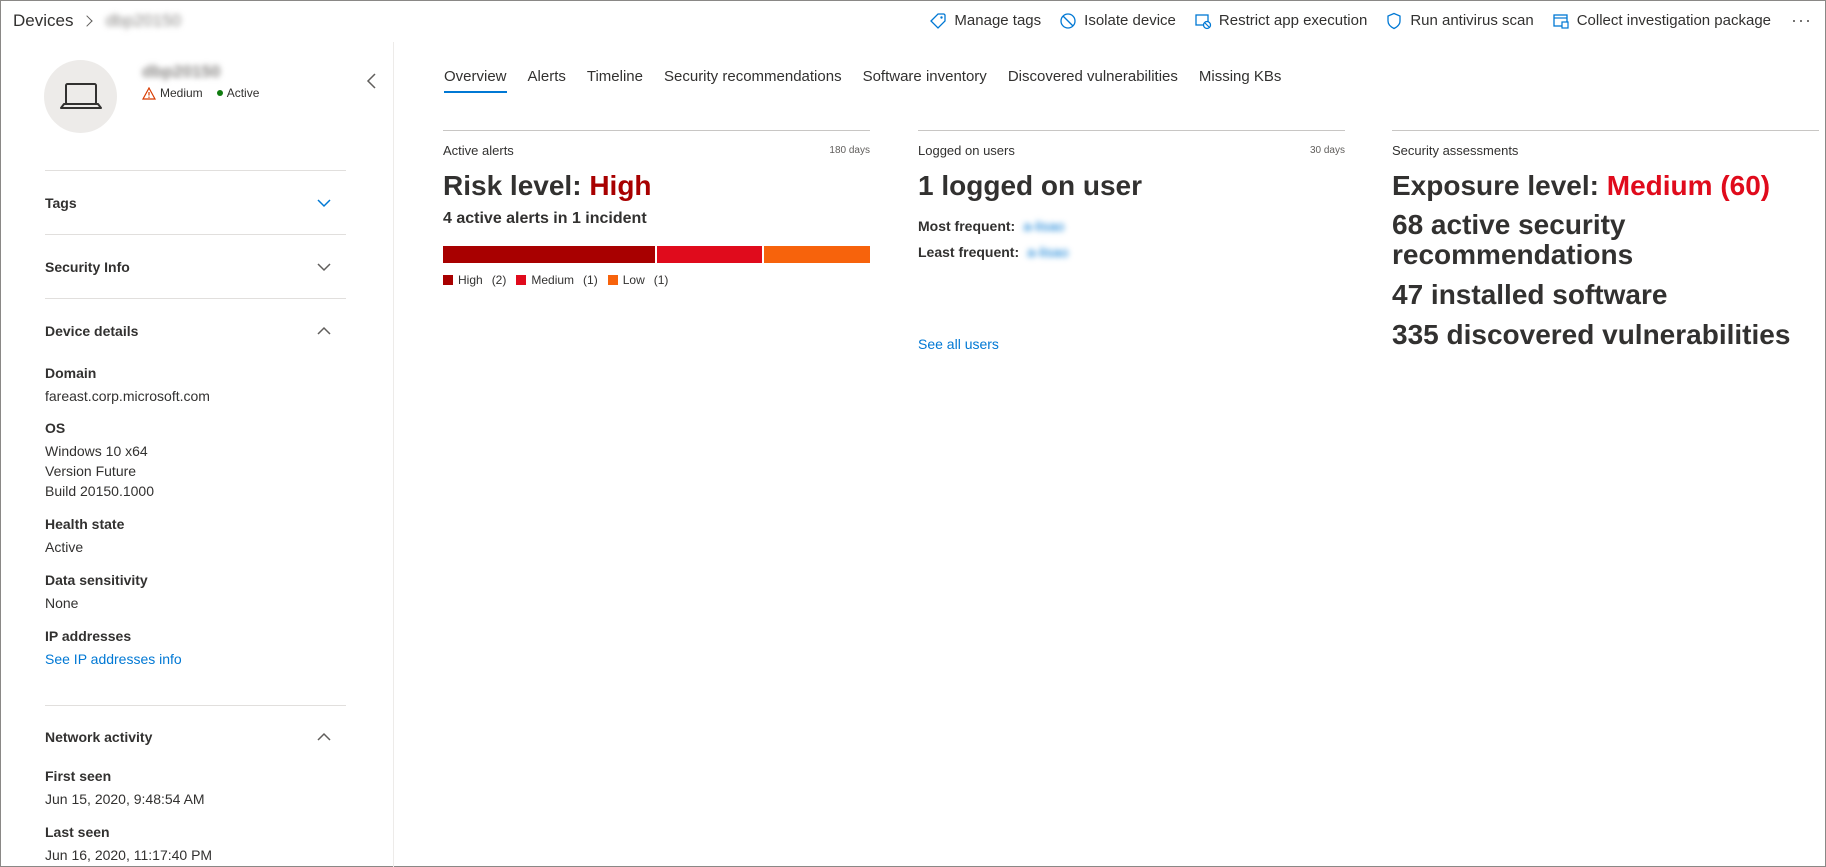  I want to click on tab-missing-kbs: Missing KBs, so click(1240, 77).